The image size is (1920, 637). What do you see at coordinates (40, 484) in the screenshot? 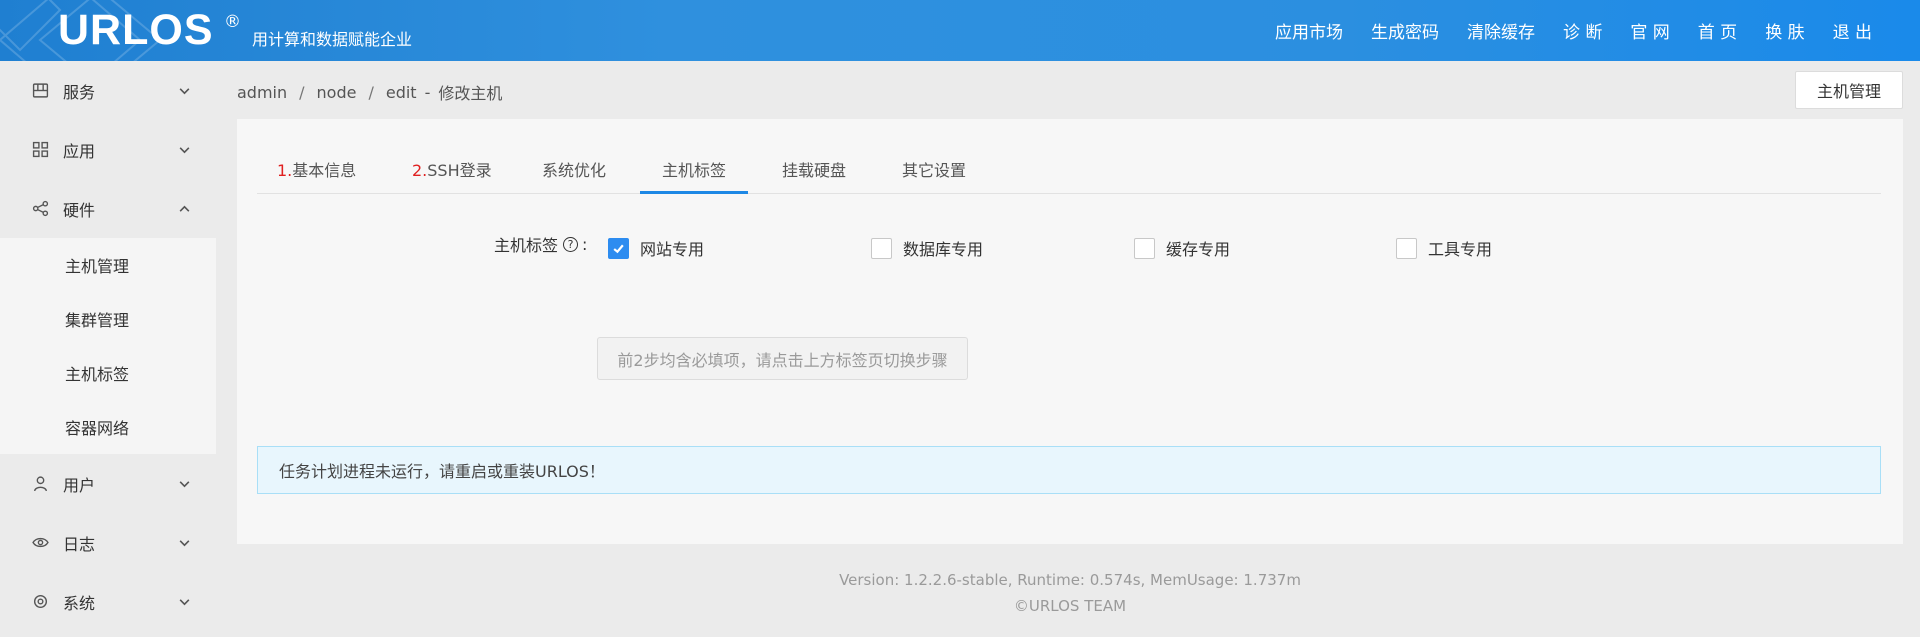
I see `user-icon` at bounding box center [40, 484].